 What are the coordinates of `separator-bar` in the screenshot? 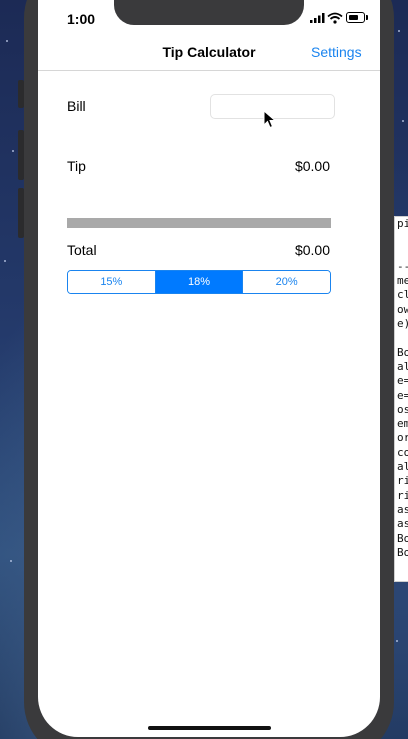 It's located at (199, 223).